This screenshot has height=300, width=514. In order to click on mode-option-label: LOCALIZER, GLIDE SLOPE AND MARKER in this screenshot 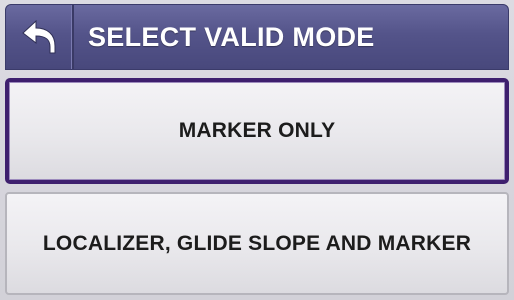, I will do `click(257, 243)`.